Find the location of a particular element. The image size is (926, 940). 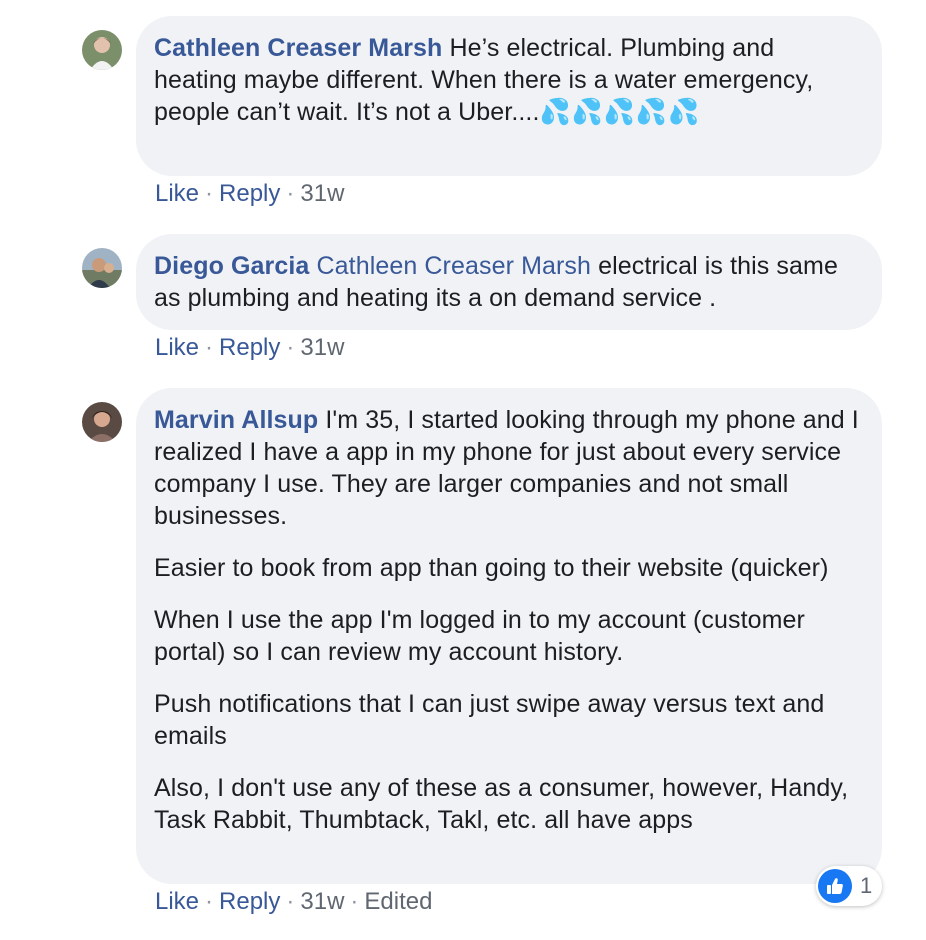

comment-actions: Like · Reply · 31w · Edited is located at coordinates (293, 902).